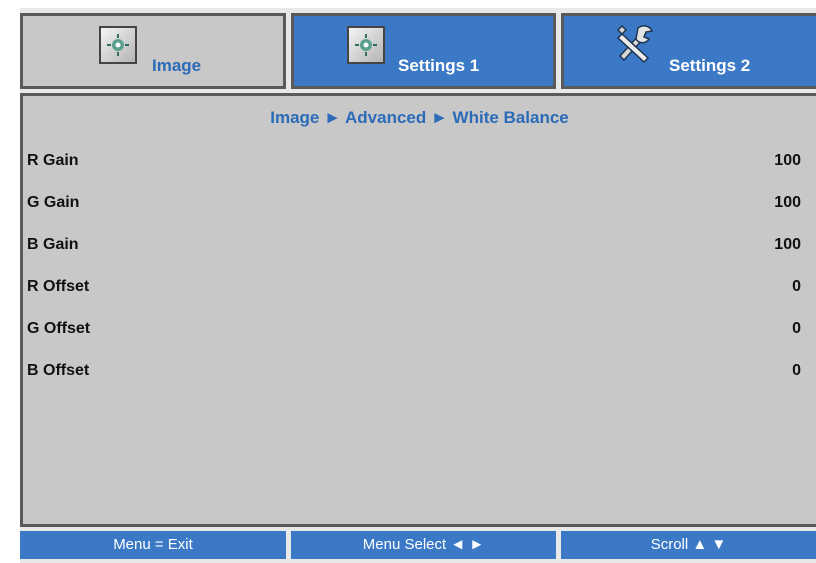  I want to click on tab-image: Image, so click(153, 51).